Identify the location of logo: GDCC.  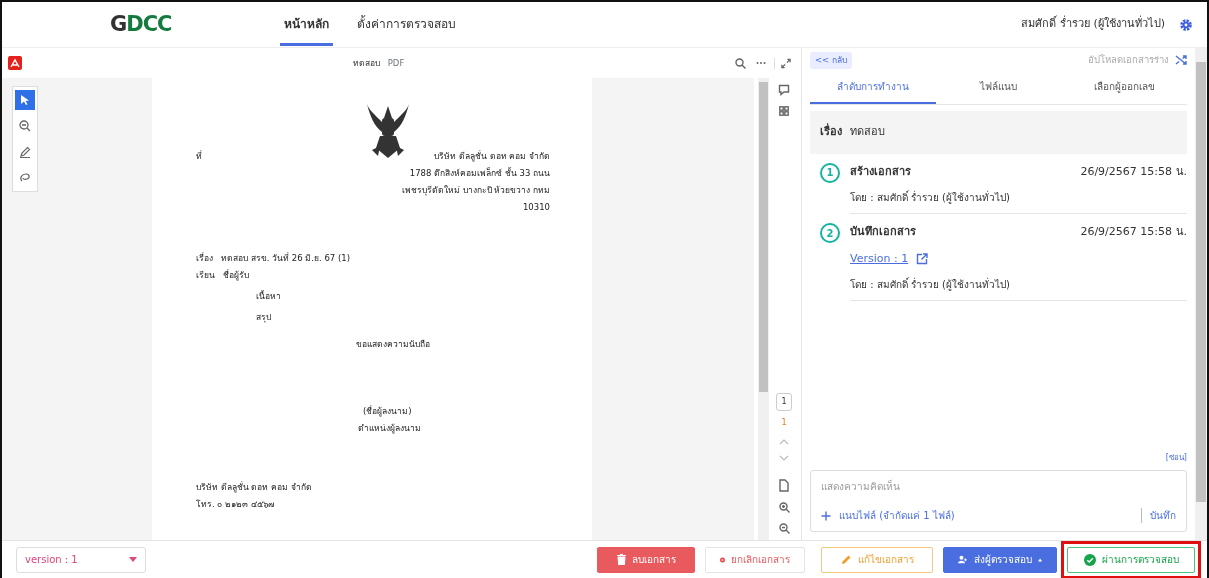
(141, 24).